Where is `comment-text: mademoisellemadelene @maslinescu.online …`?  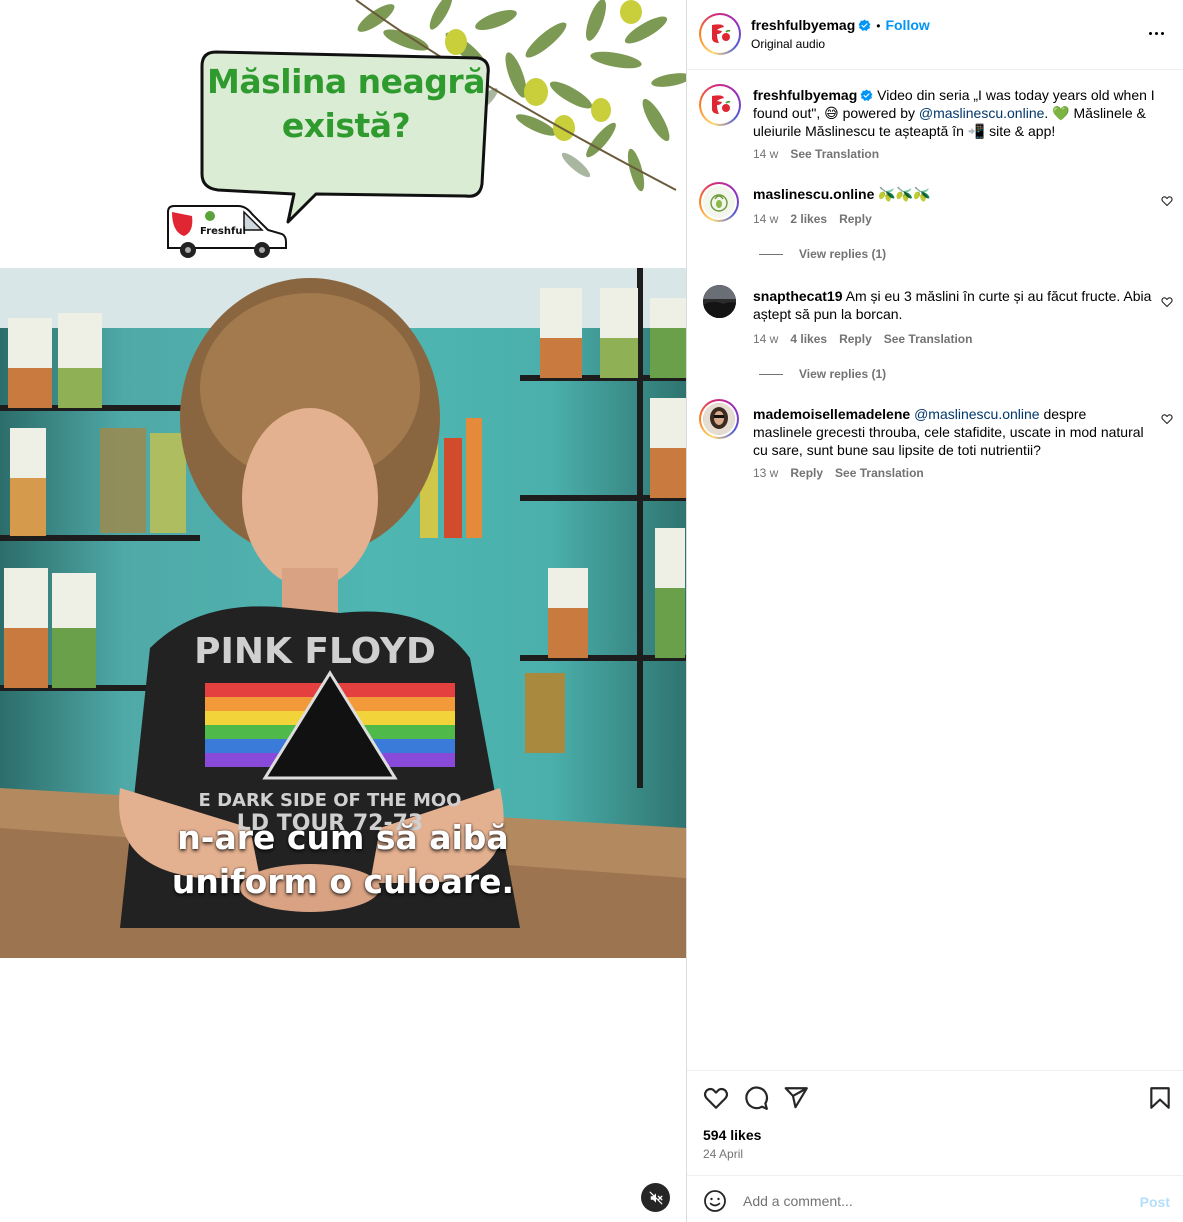 comment-text: mademoisellemadelene @maslinescu.online … is located at coordinates (950, 432).